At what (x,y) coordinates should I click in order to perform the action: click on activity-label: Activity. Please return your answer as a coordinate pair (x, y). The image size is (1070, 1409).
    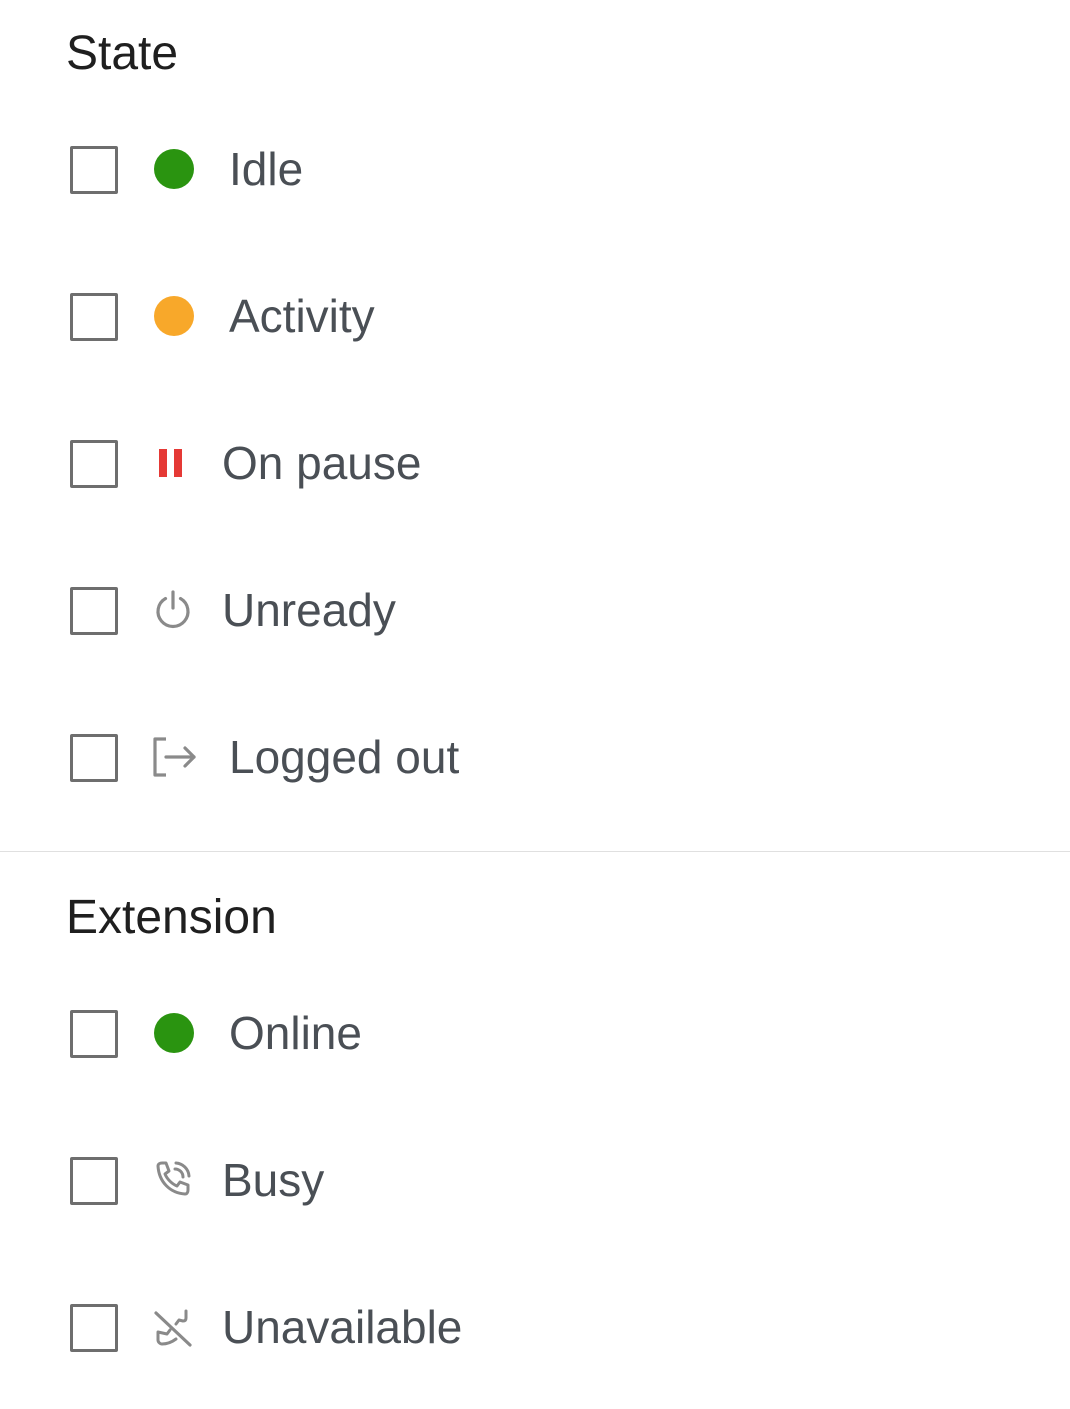
    Looking at the image, I should click on (302, 316).